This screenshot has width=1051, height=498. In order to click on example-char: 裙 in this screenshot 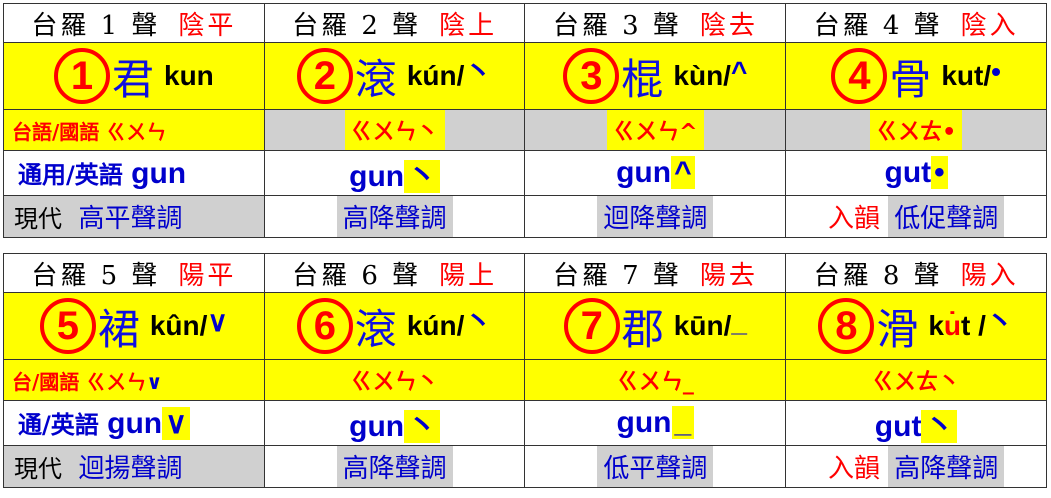, I will do `click(118, 329)`.